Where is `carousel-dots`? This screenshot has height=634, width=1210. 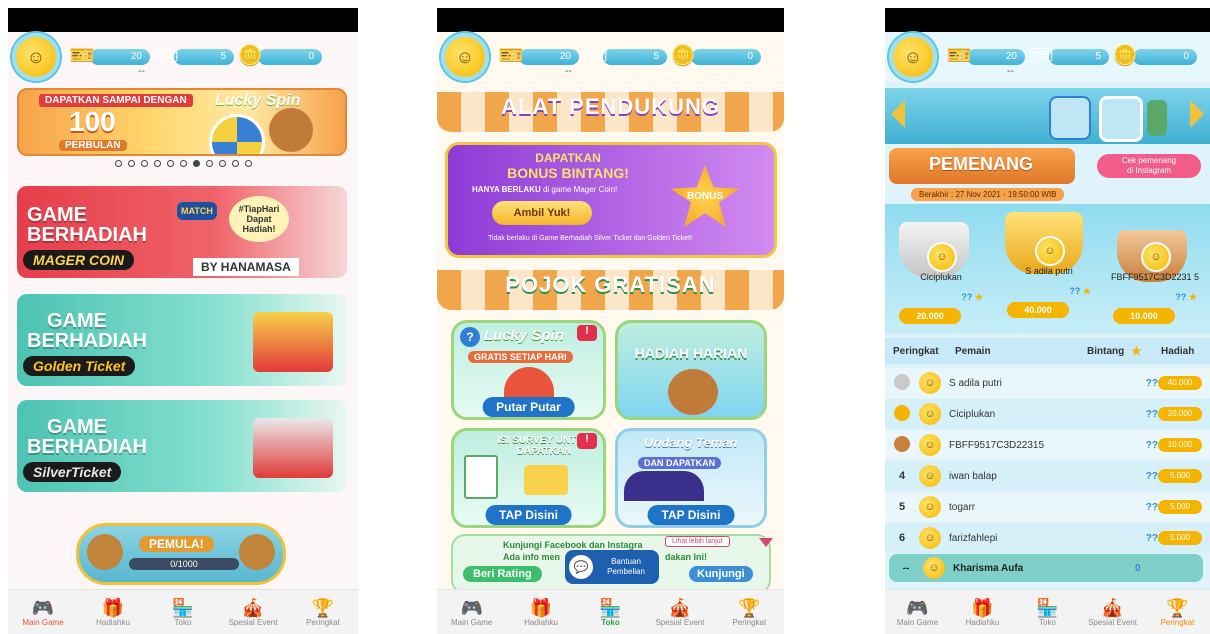
carousel-dots is located at coordinates (183, 163).